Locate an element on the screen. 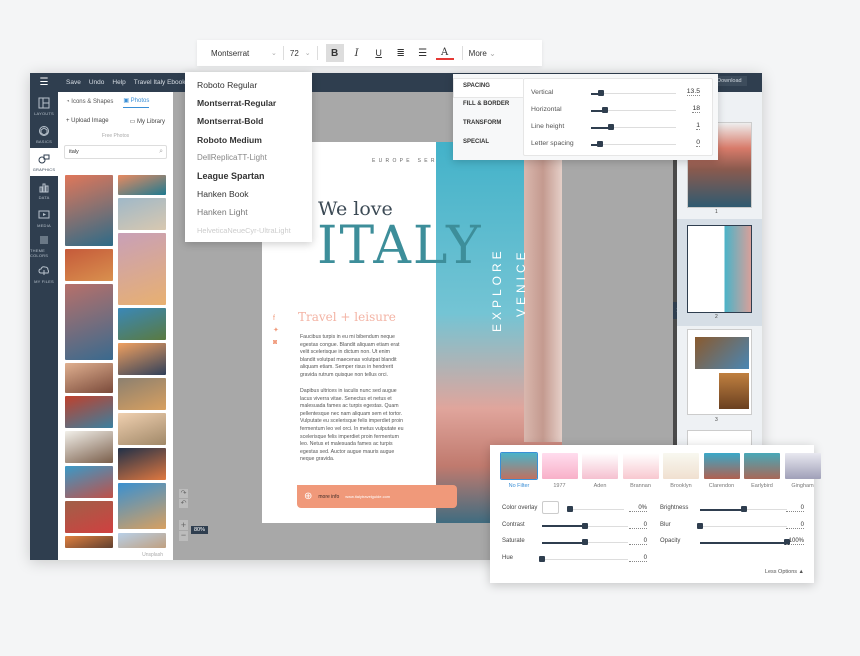  spacing-value: 0 is located at coordinates (698, 143).